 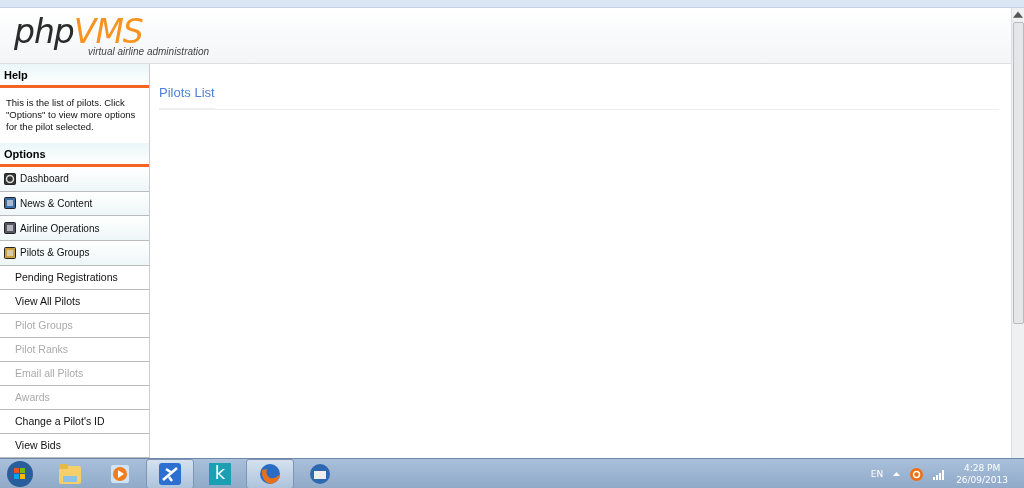 I want to click on section-header: Options, so click(x=74, y=155).